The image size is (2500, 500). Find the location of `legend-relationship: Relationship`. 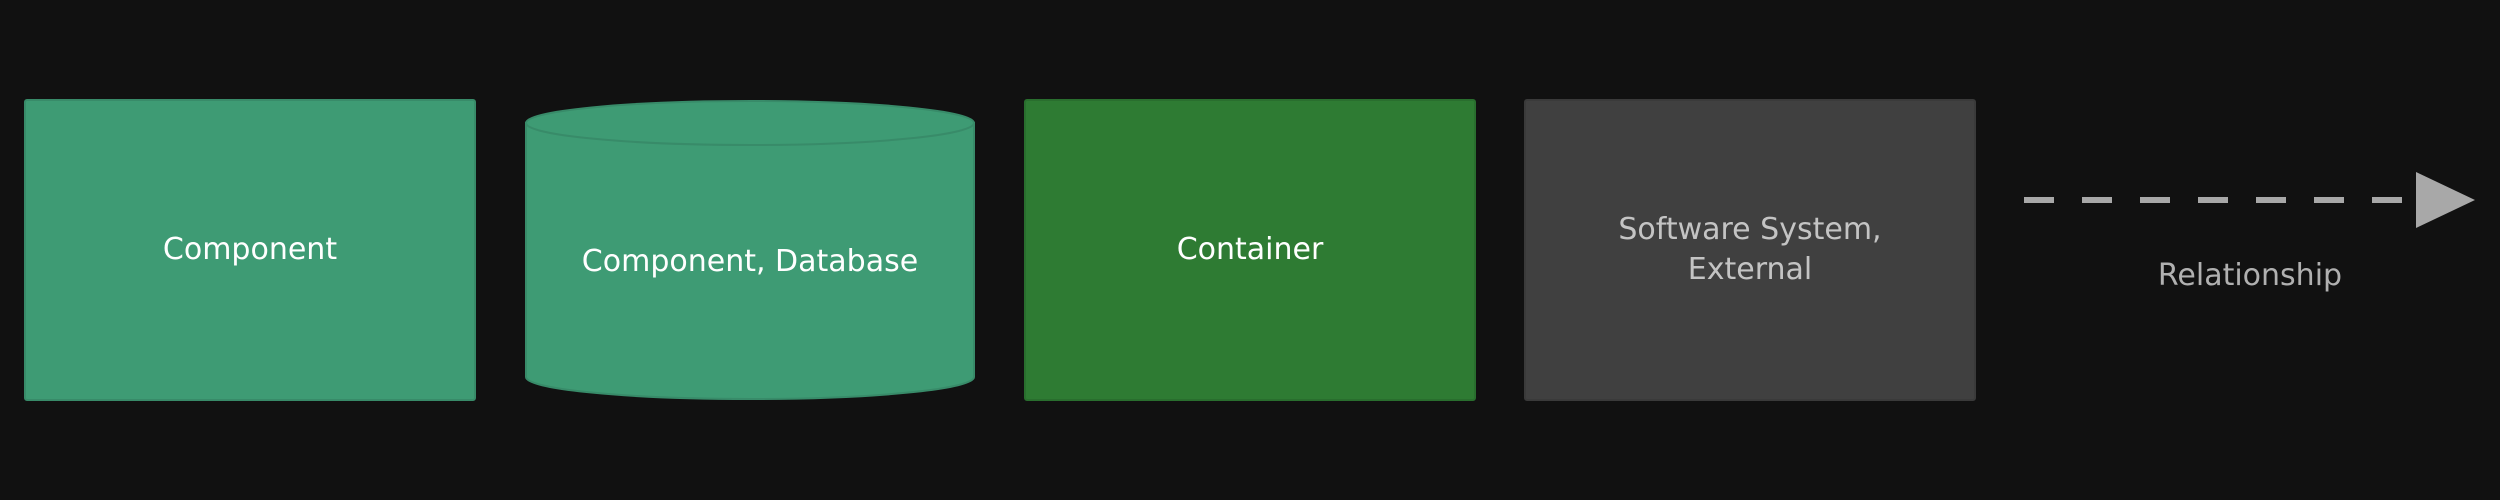

legend-relationship: Relationship is located at coordinates (2260, 240).